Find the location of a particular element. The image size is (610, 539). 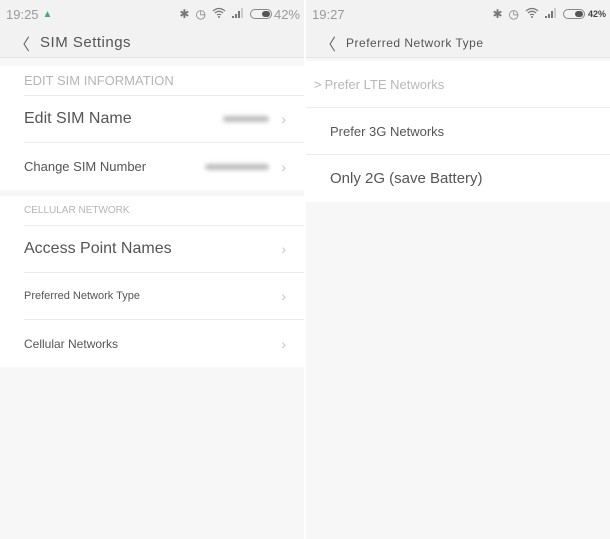

section-header: EDIT SIM INFORMATION is located at coordinates (164, 81).